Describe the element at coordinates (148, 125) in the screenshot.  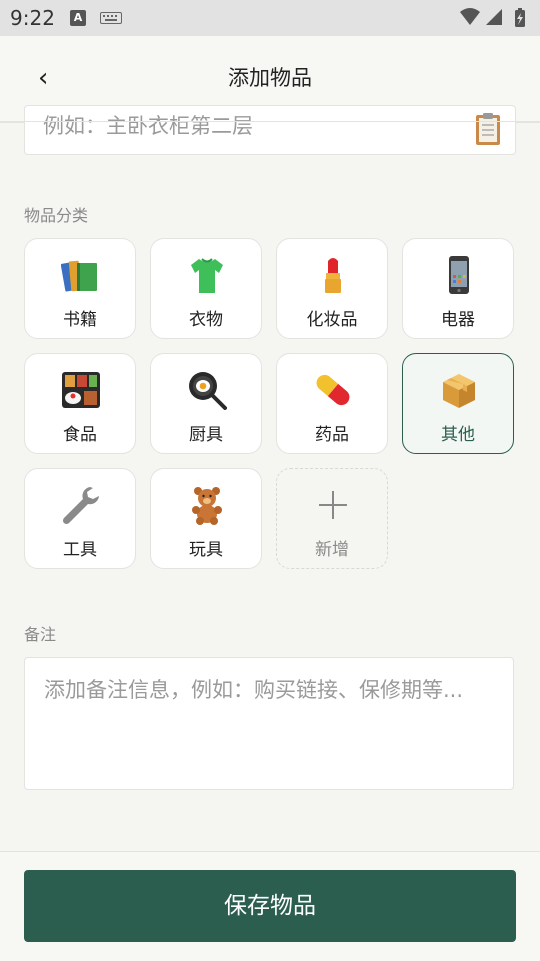
I see `location-input: 例如：主卧衣柜第二层` at that location.